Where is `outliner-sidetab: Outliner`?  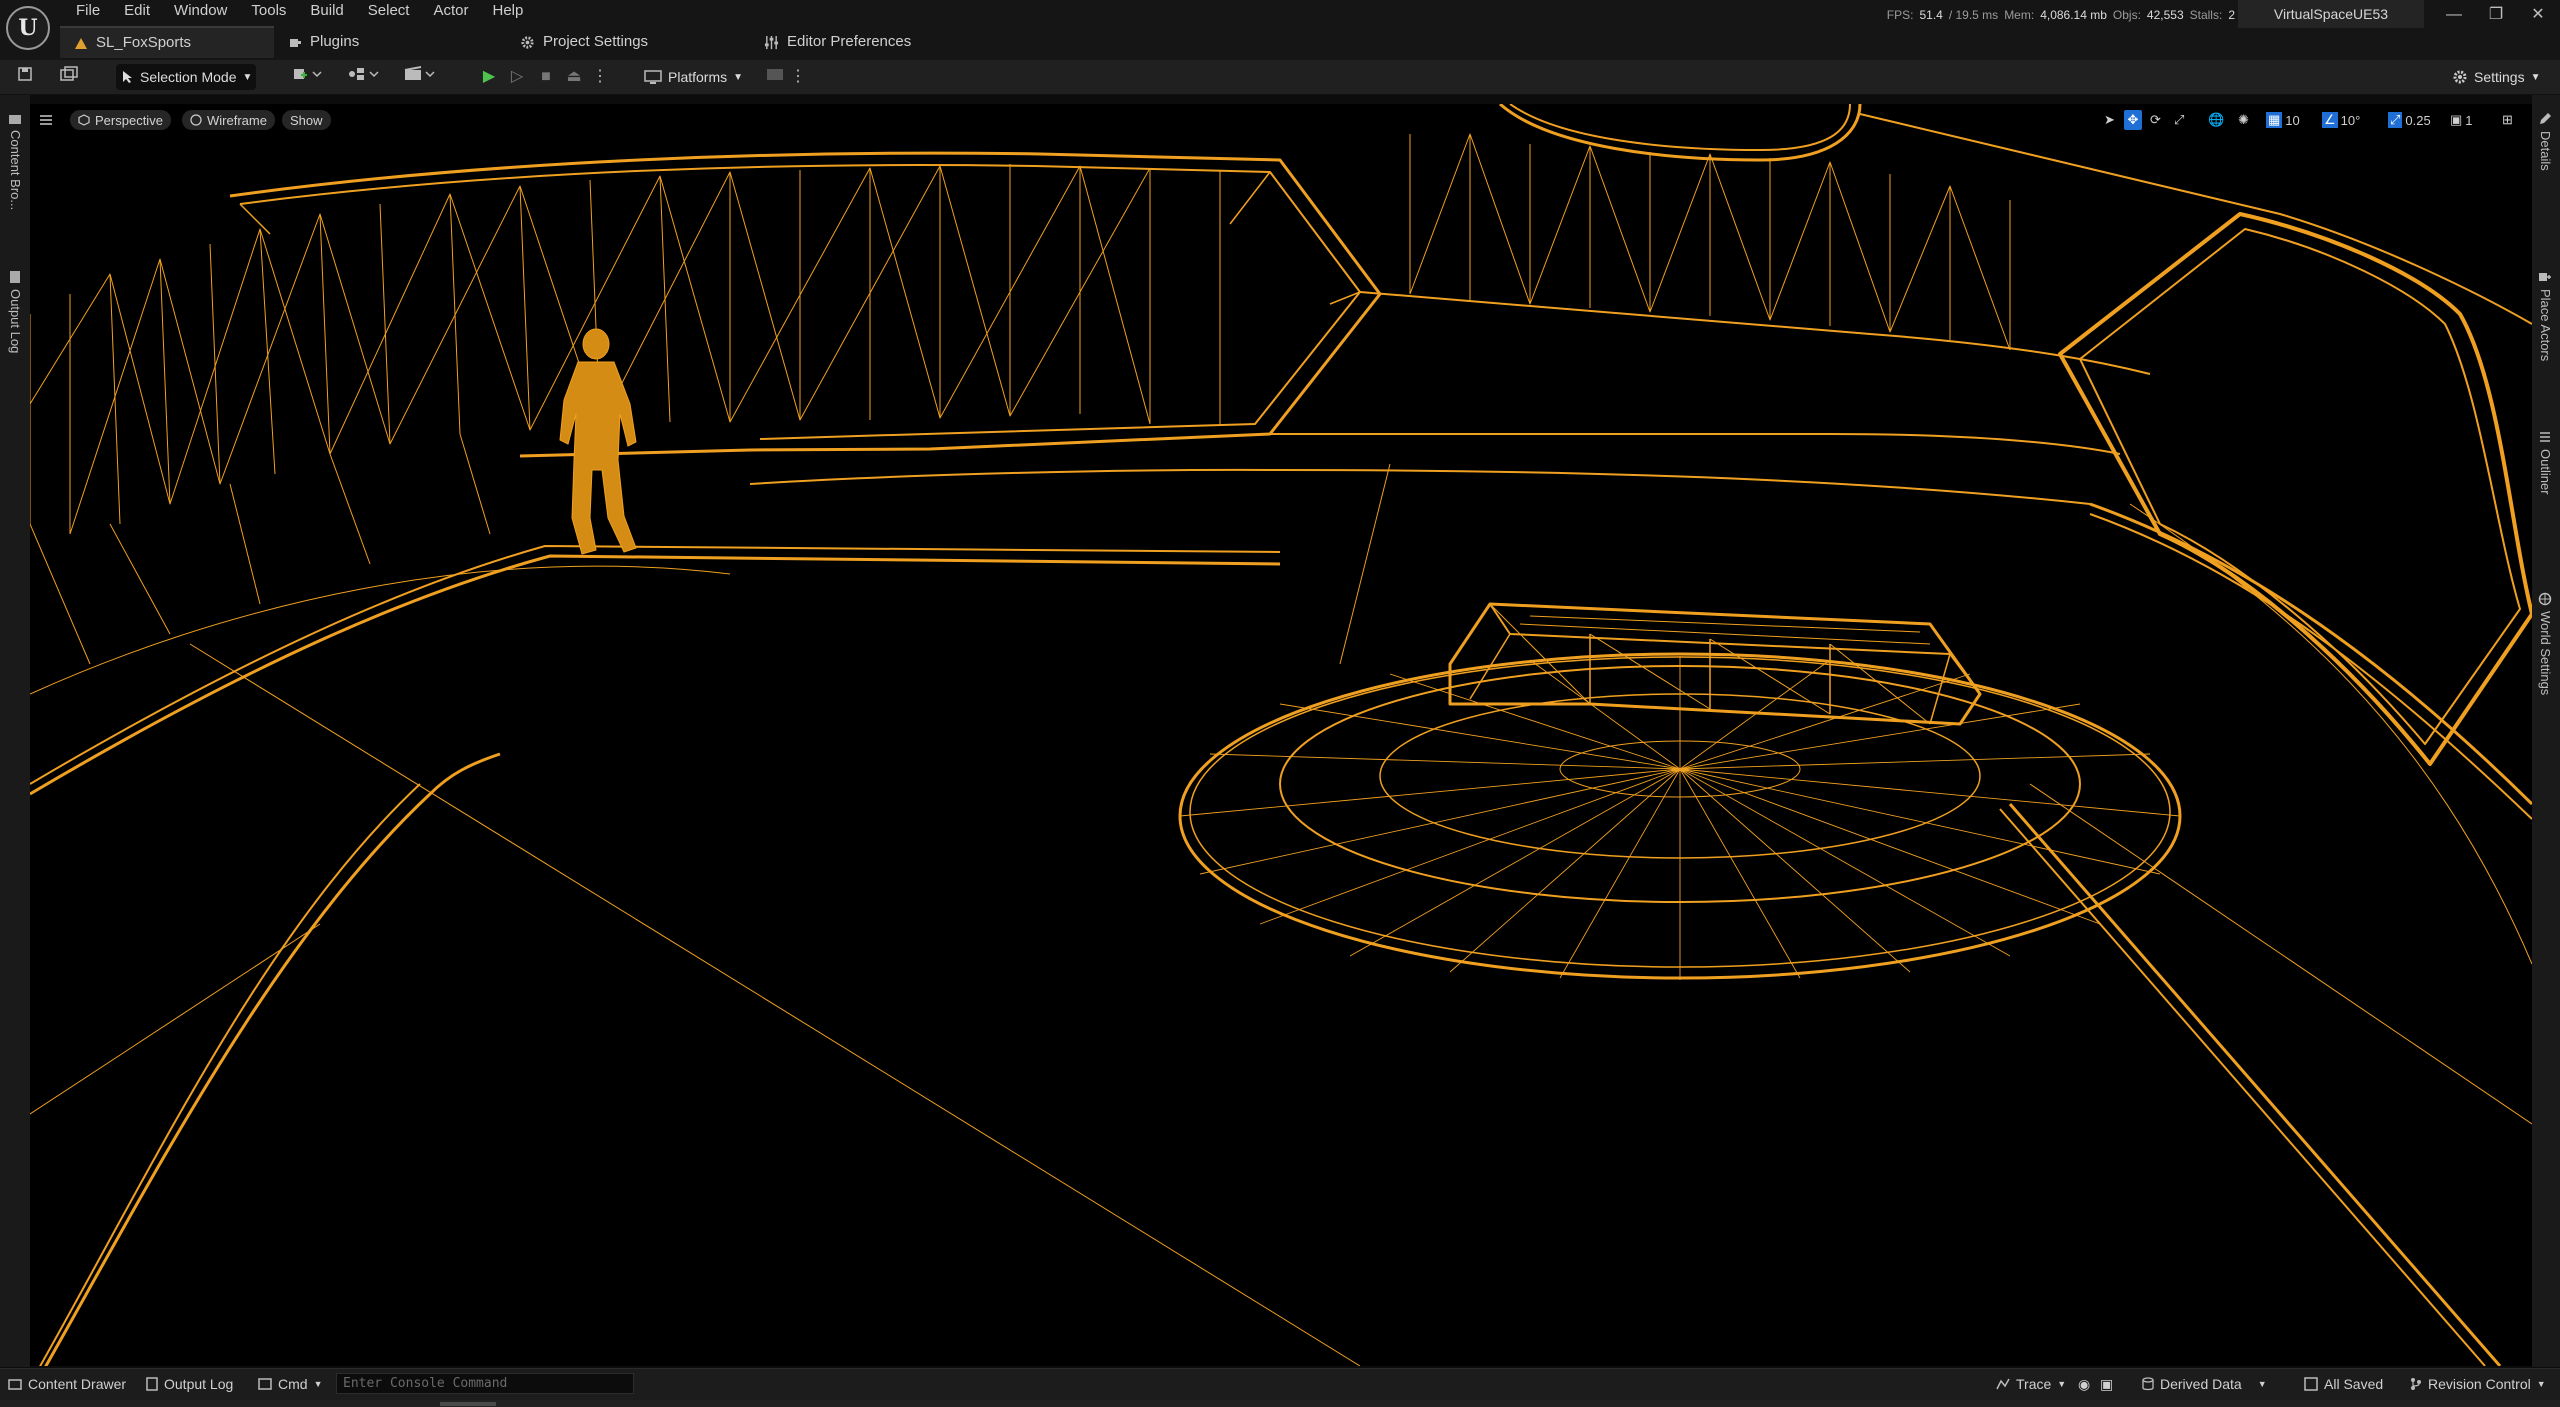
outliner-sidetab: Outliner is located at coordinates (2545, 462).